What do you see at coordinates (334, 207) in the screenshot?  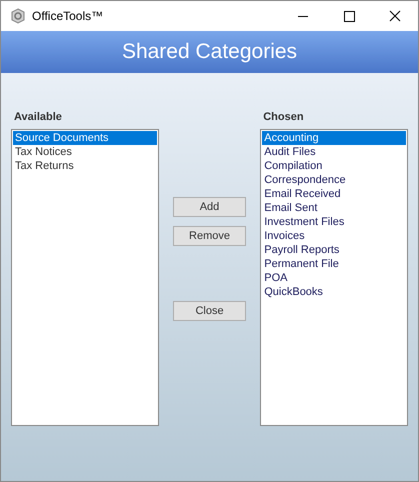 I see `list-item: Email Sent` at bounding box center [334, 207].